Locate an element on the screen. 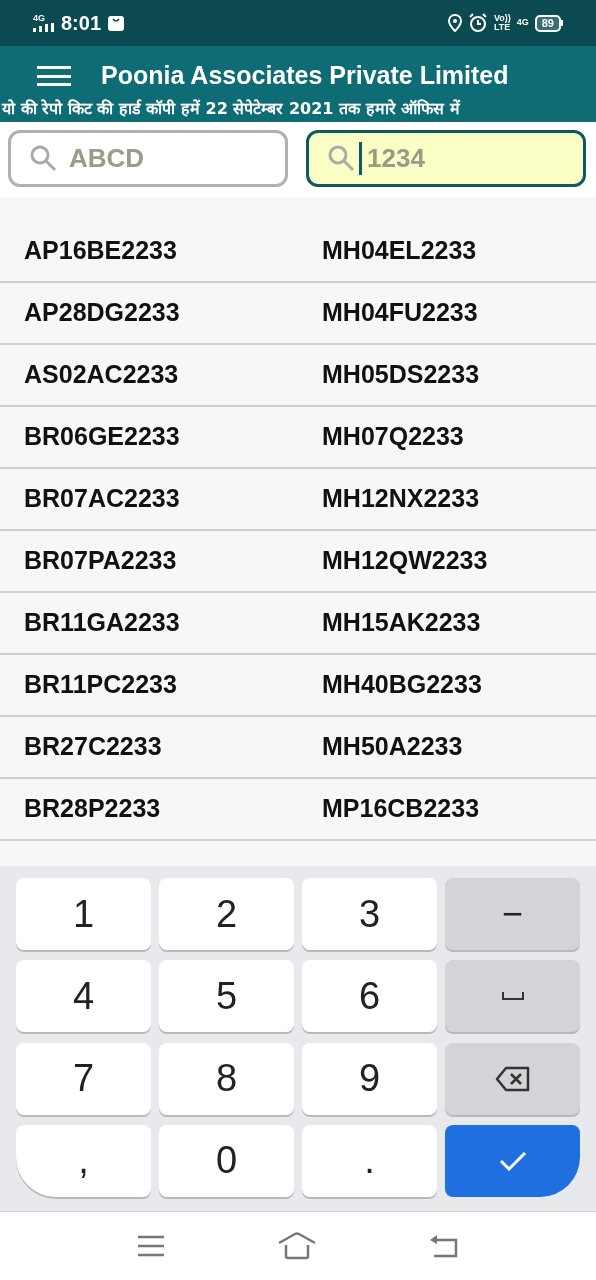 This screenshot has width=596, height=1280. data-type: 4G is located at coordinates (522, 23).